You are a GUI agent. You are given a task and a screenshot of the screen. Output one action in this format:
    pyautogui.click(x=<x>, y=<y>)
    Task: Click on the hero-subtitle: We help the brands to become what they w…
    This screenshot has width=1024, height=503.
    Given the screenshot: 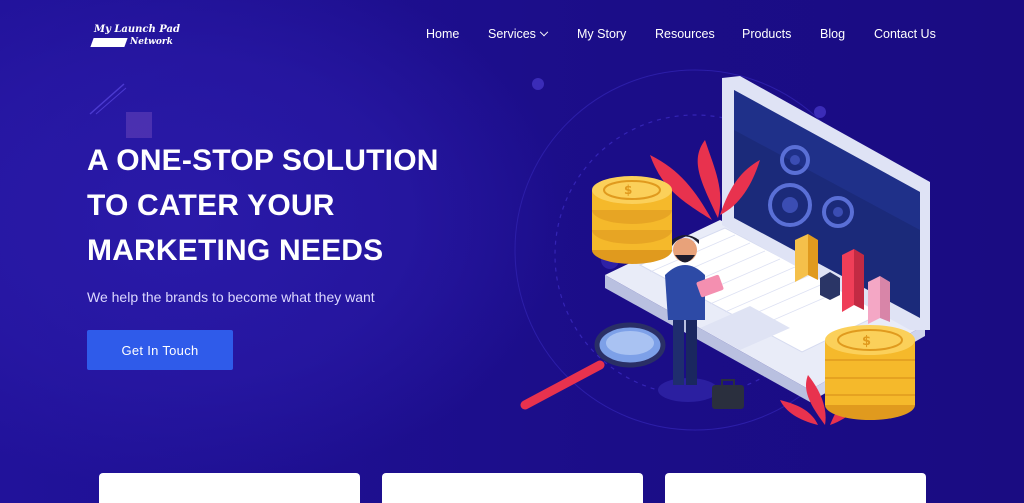 What is the action you would take?
    pyautogui.click(x=231, y=297)
    